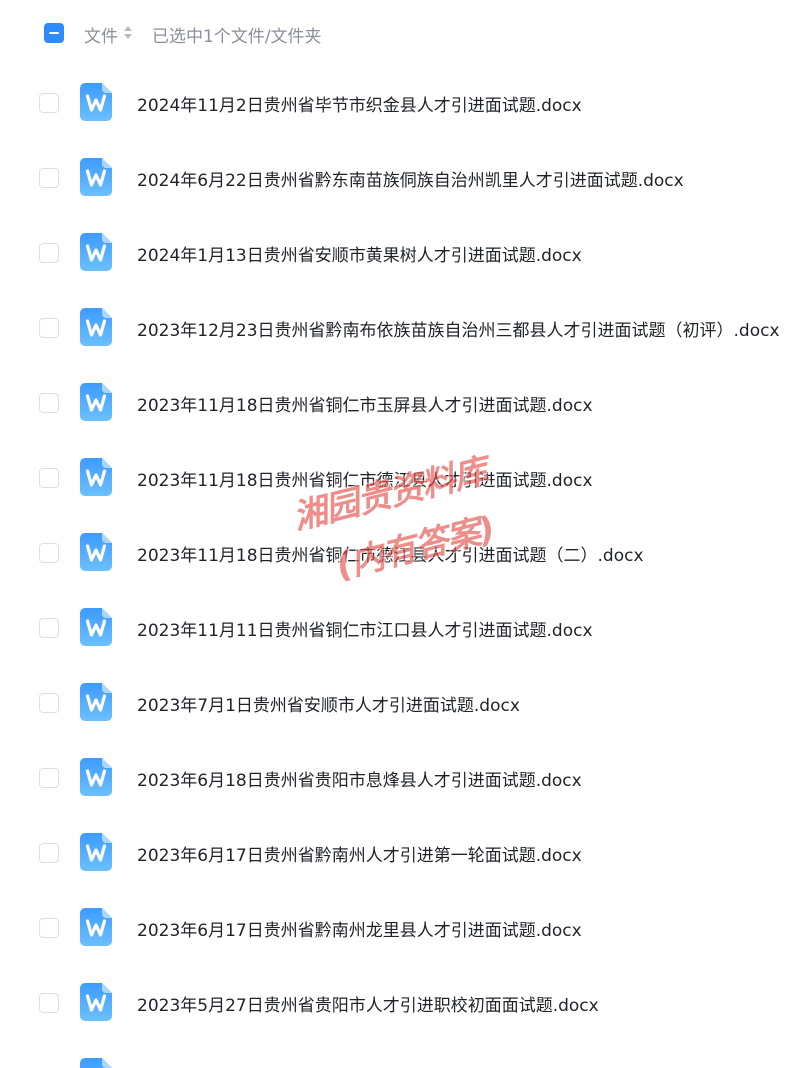 The height and width of the screenshot is (1068, 800). Describe the element at coordinates (365, 403) in the screenshot. I see `file-name: 2023年11月18日贵州省铜仁市玉屏县人才引进面试题.docx` at that location.